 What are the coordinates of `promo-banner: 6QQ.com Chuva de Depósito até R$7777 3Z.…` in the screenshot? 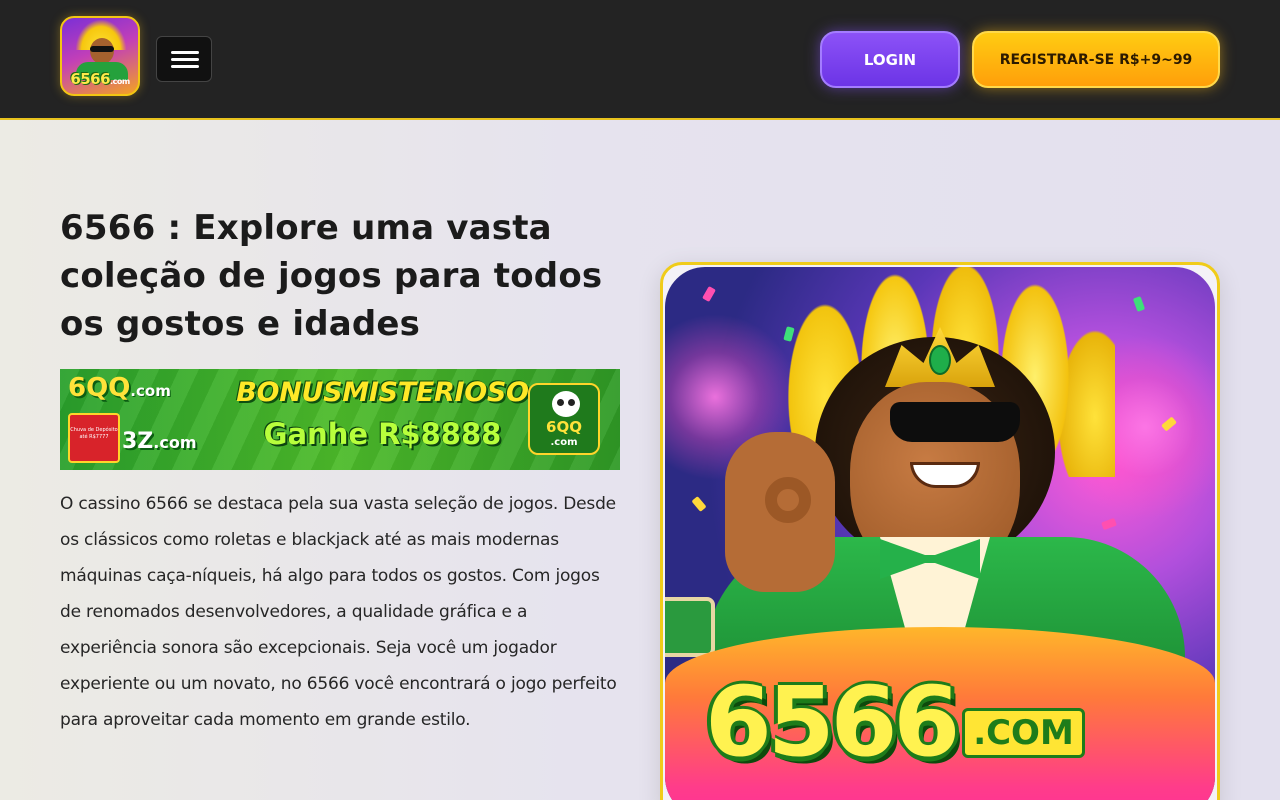 It's located at (340, 419).